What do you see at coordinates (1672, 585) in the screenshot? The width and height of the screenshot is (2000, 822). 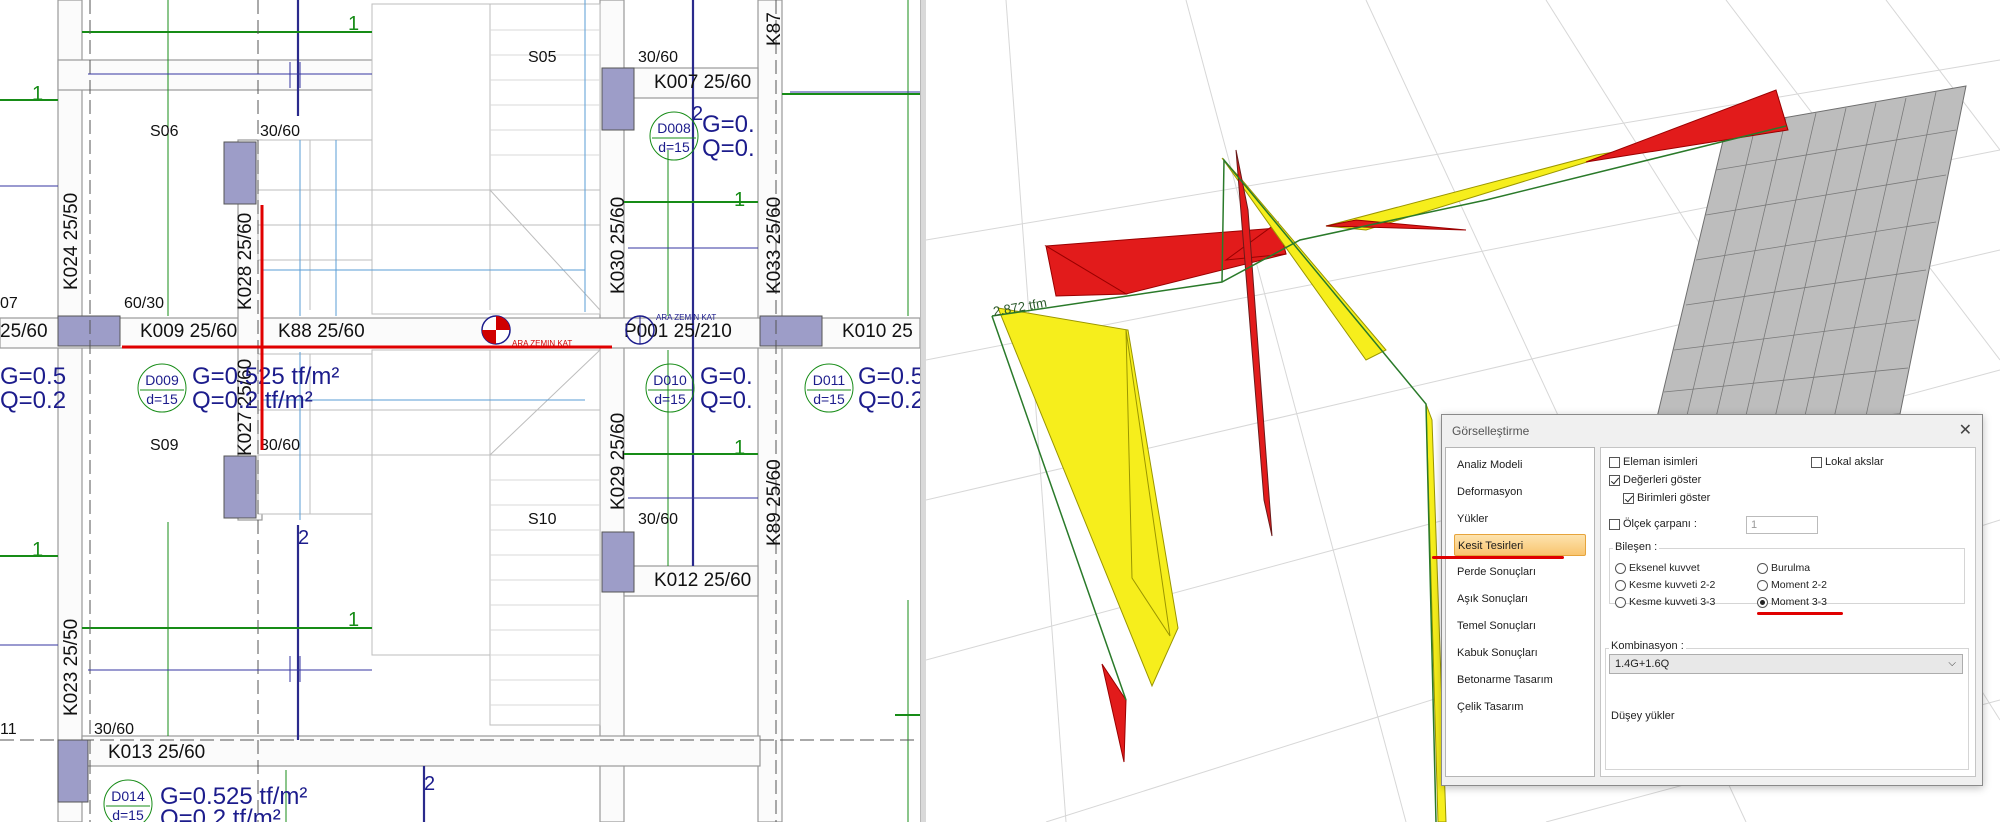 I see `radio-label: Kesme kuvveti 2-2` at bounding box center [1672, 585].